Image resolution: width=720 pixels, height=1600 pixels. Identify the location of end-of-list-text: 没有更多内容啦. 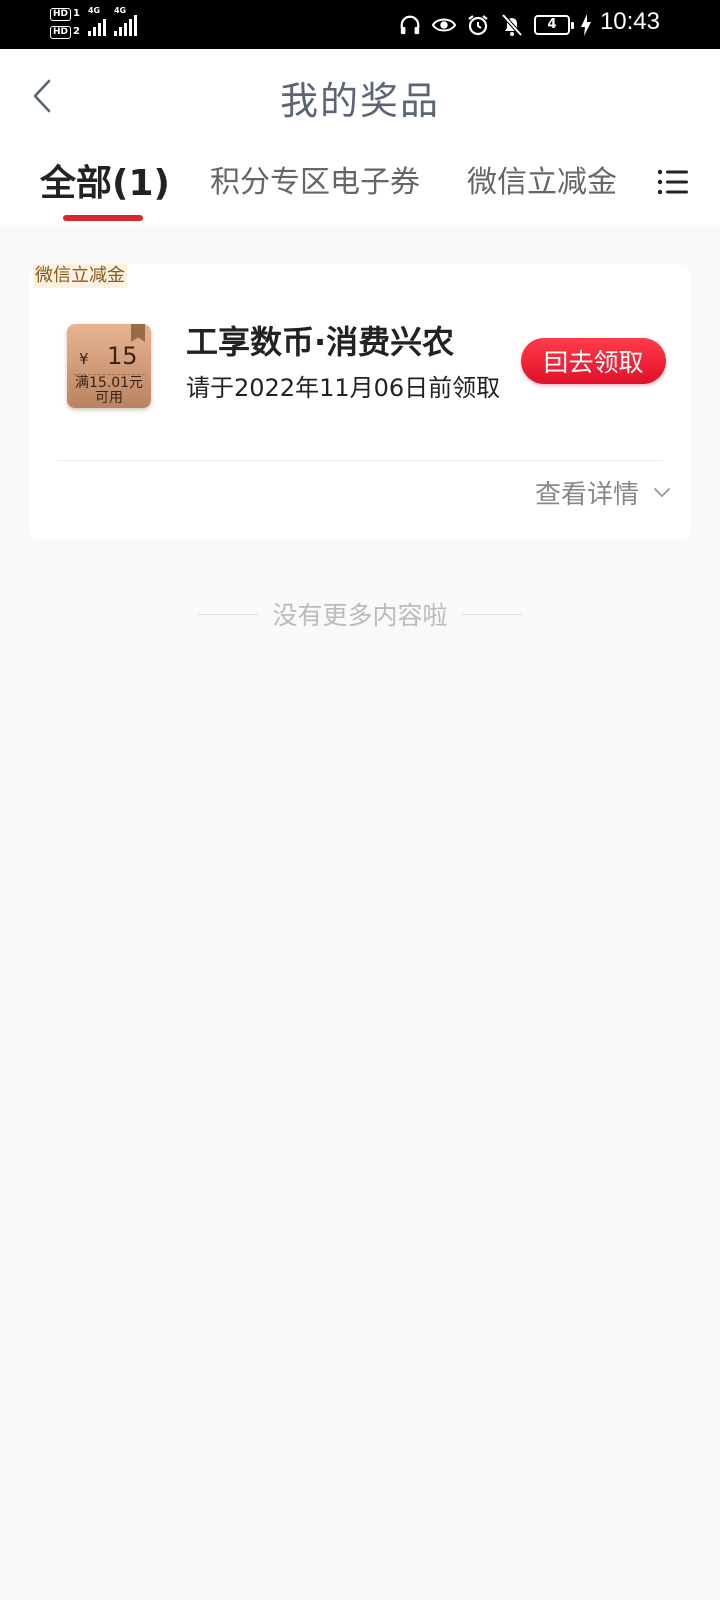
(360, 615).